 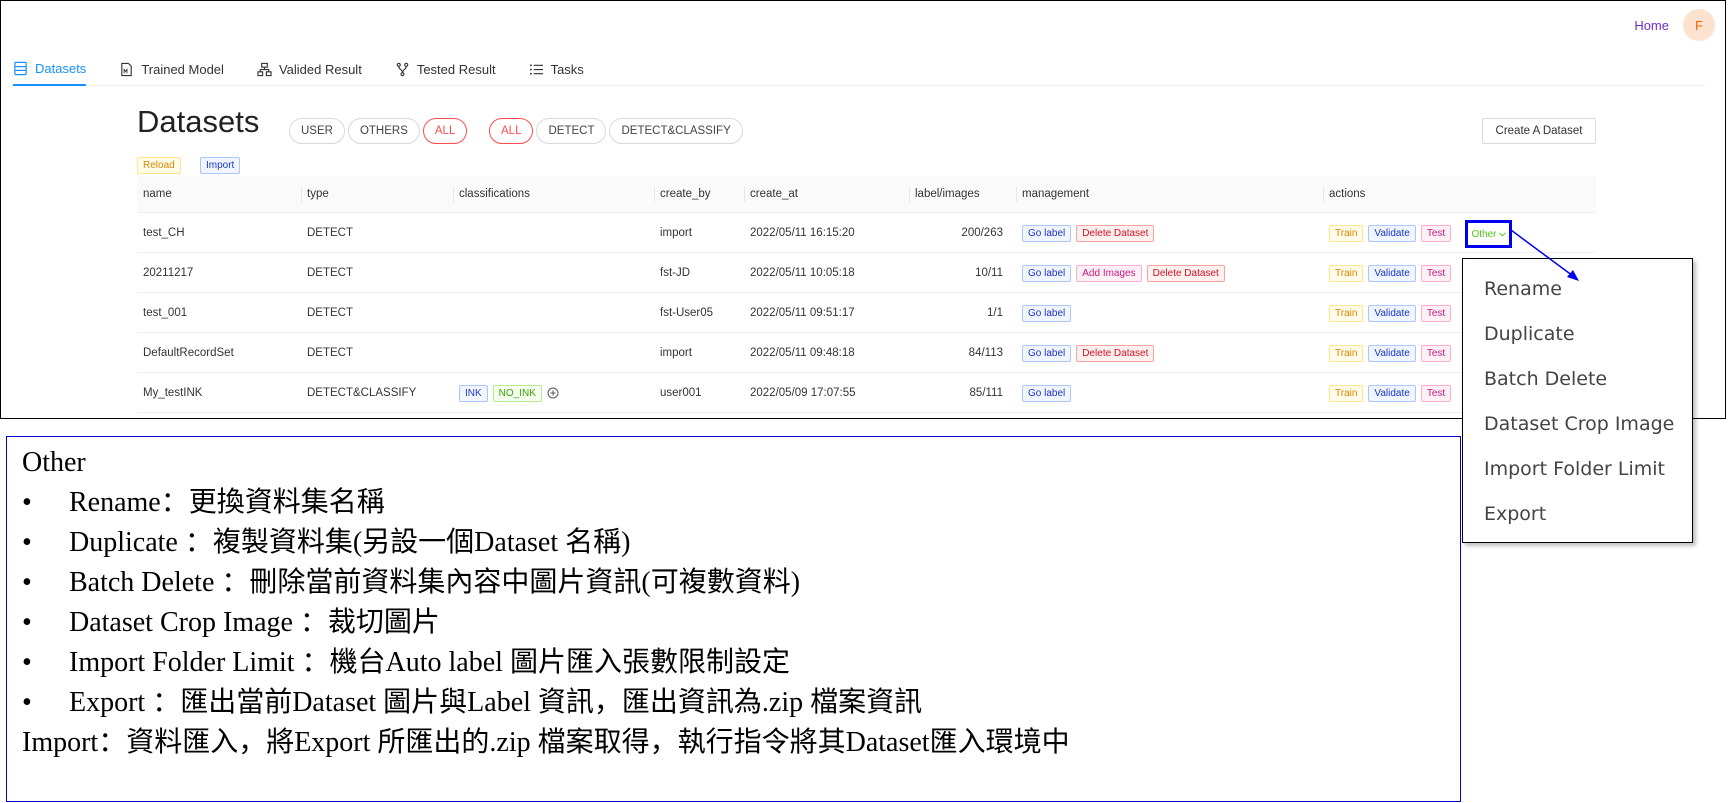 I want to click on menu-item-batch-delete: Batch Delete, so click(x=1577, y=379).